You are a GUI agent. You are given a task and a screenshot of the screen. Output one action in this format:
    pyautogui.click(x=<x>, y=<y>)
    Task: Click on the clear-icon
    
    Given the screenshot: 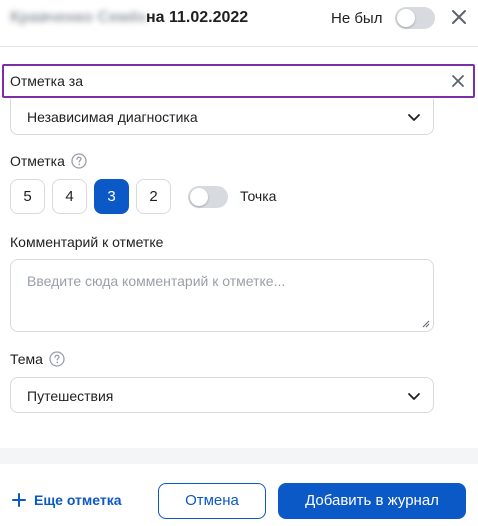 What is the action you would take?
    pyautogui.click(x=458, y=81)
    